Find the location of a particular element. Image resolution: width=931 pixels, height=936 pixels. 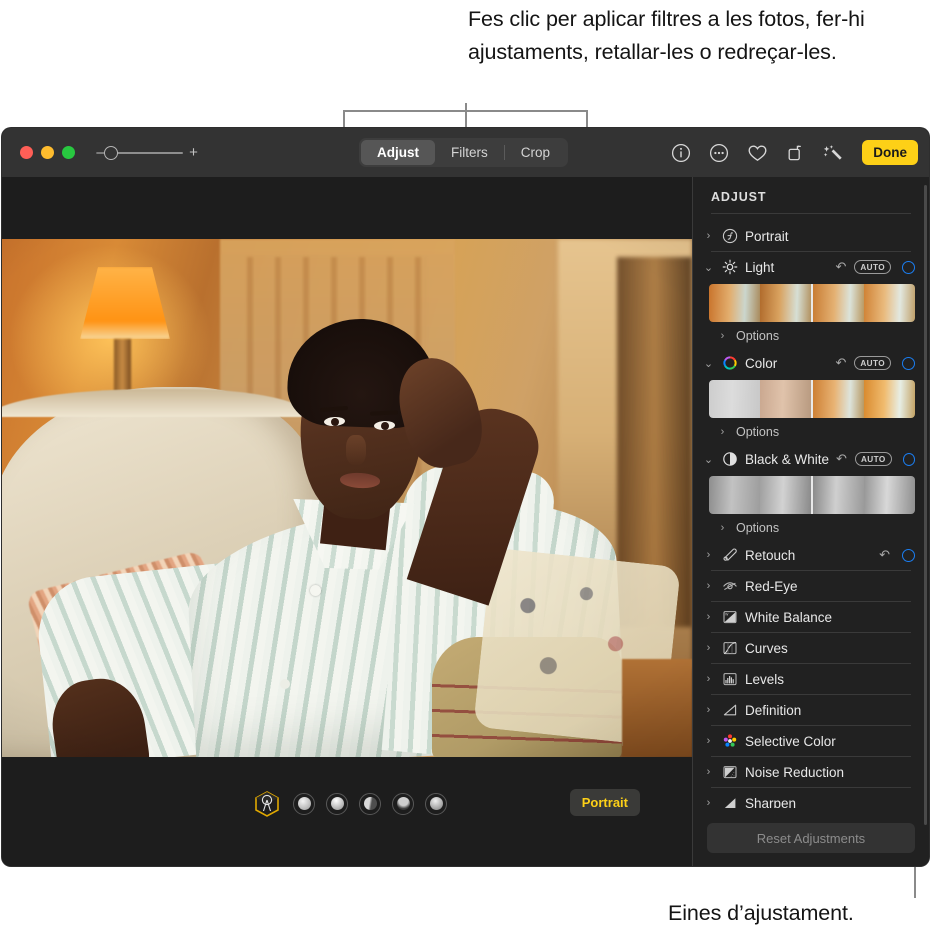

maximize-window-button is located at coordinates (68, 152).